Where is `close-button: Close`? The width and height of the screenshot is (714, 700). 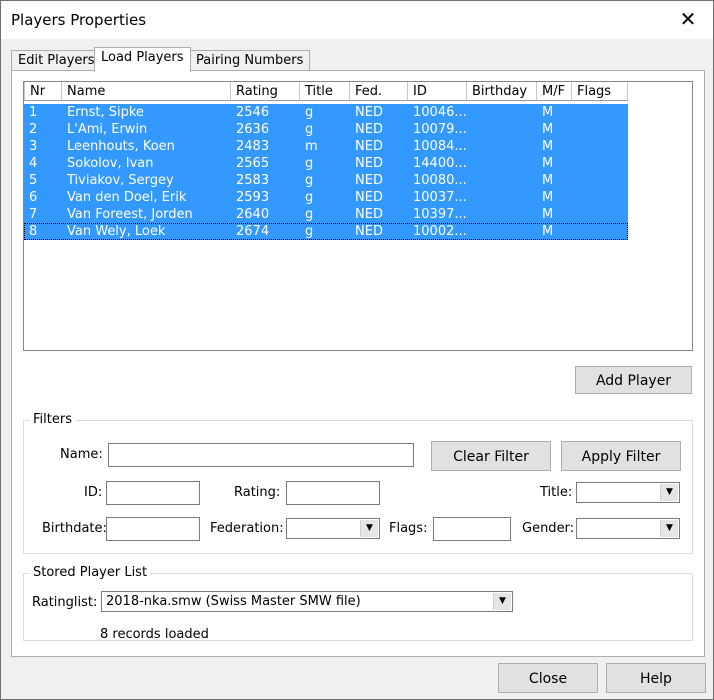 close-button: Close is located at coordinates (548, 678).